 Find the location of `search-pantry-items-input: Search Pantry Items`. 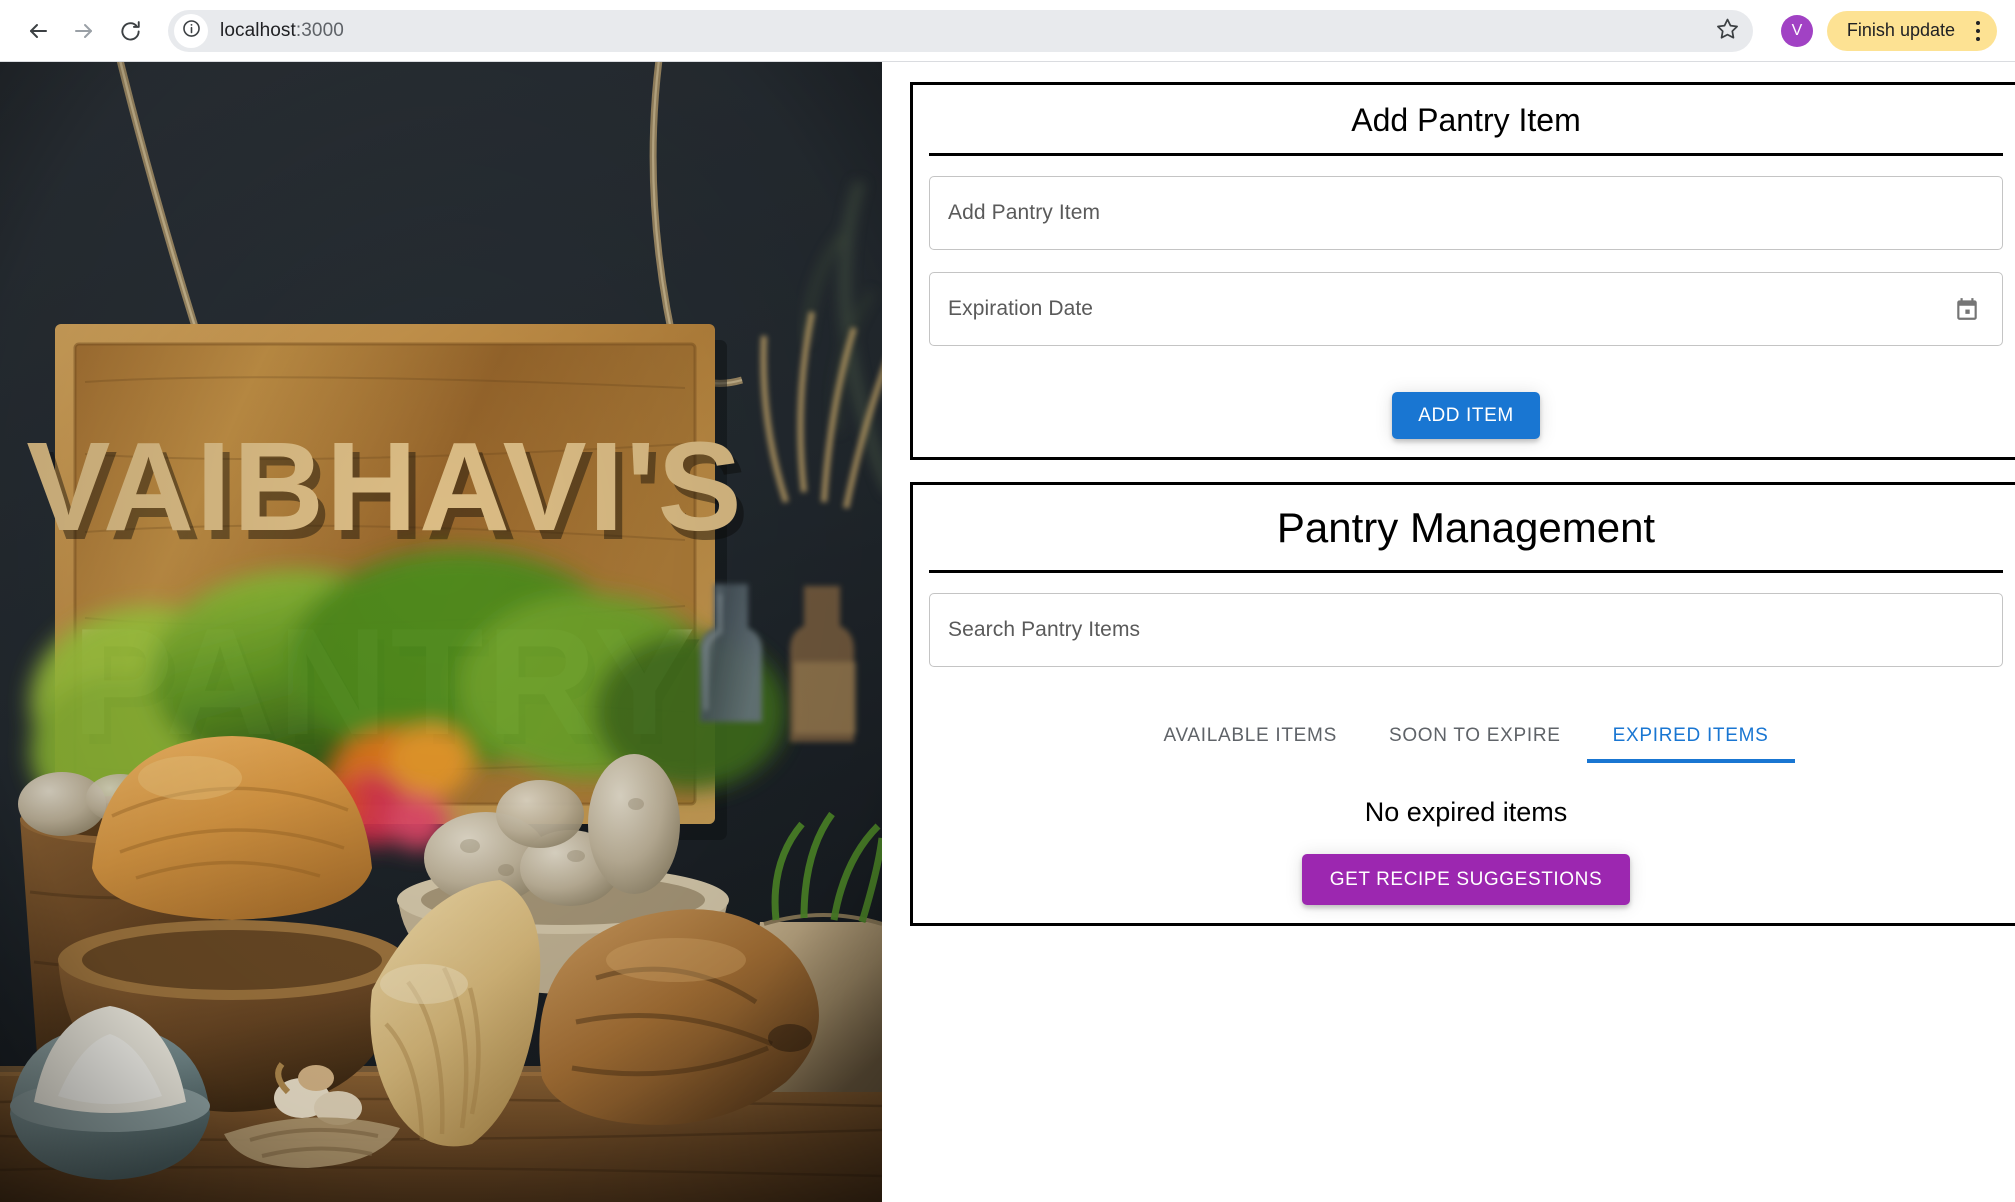

search-pantry-items-input: Search Pantry Items is located at coordinates (1466, 629).